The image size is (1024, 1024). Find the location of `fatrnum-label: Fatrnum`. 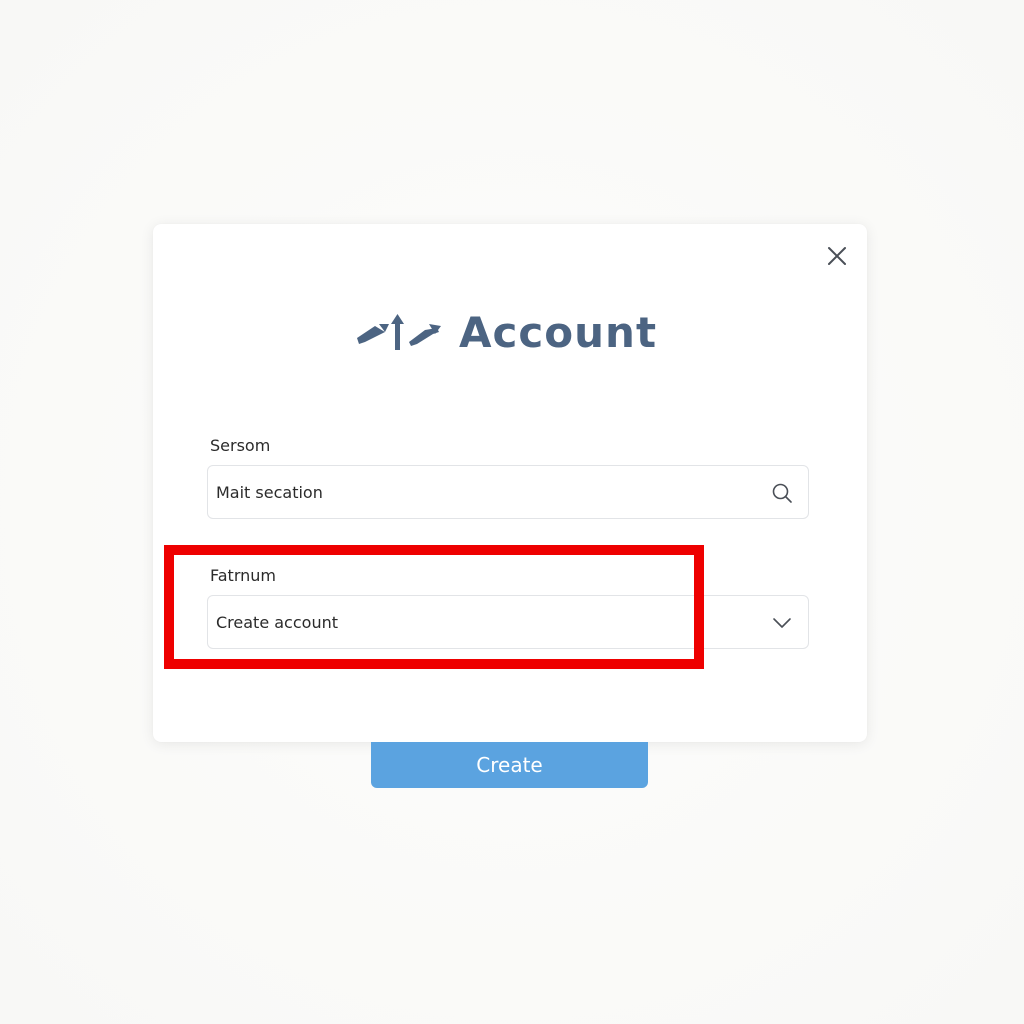

fatrnum-label: Fatrnum is located at coordinates (243, 575).